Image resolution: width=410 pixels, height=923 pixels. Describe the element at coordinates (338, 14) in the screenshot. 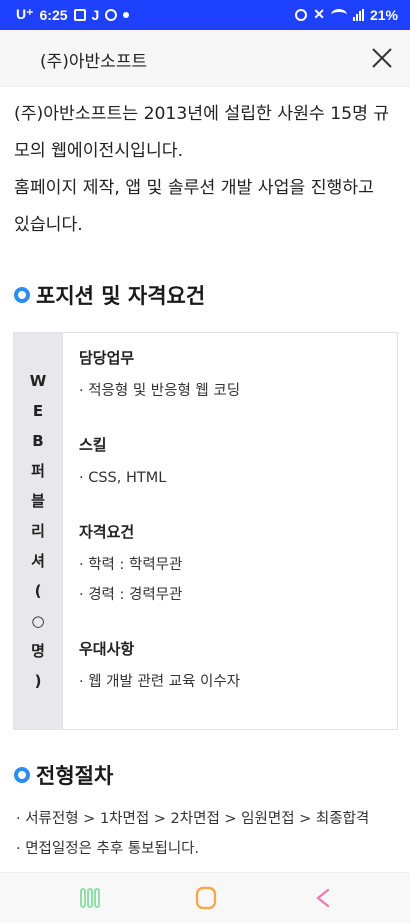

I see `wifi-icon` at that location.